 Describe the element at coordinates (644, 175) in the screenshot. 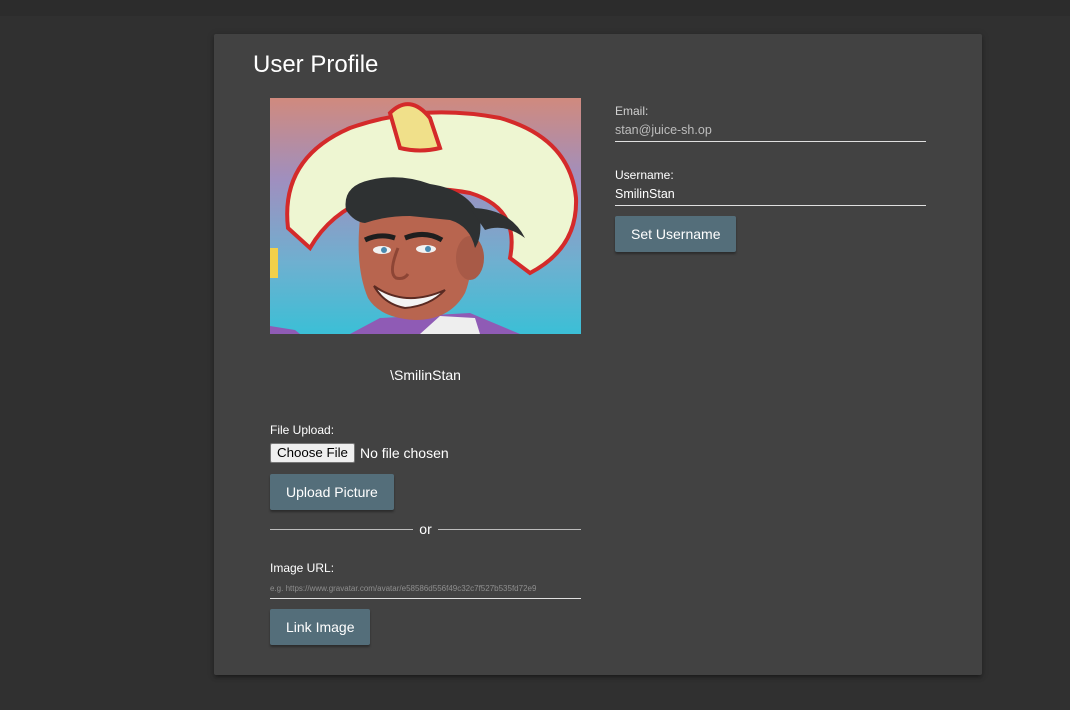

I see `username-label: Username:` at that location.